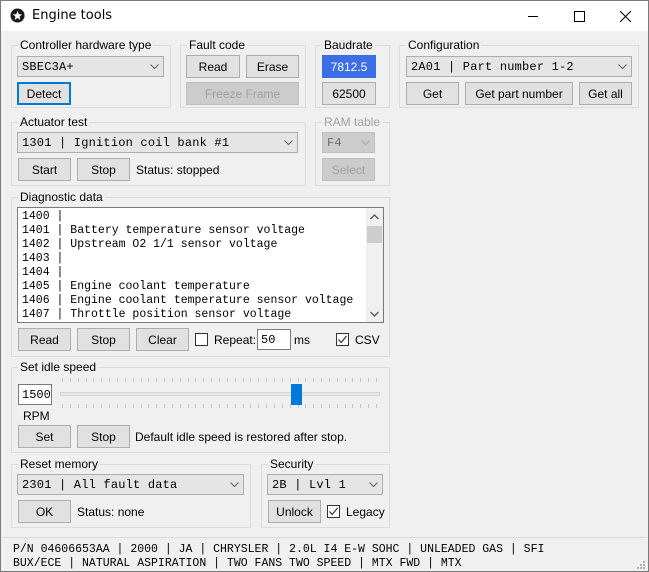 This screenshot has height=572, width=649. What do you see at coordinates (235, 340) in the screenshot?
I see `repeat-label: Repeat:` at bounding box center [235, 340].